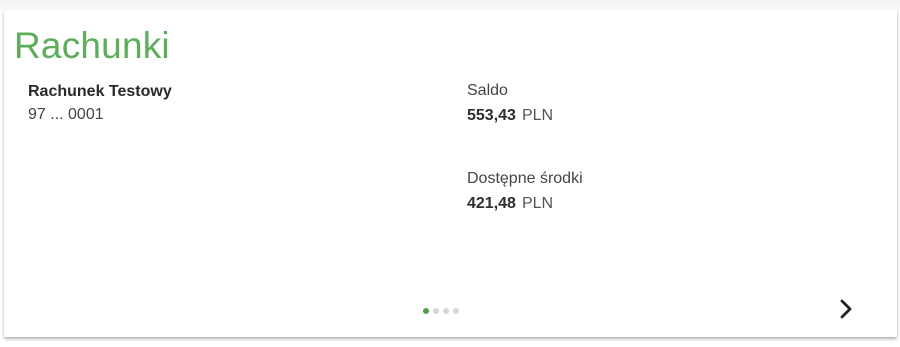  I want to click on card-title: Rachunki, so click(92, 45).